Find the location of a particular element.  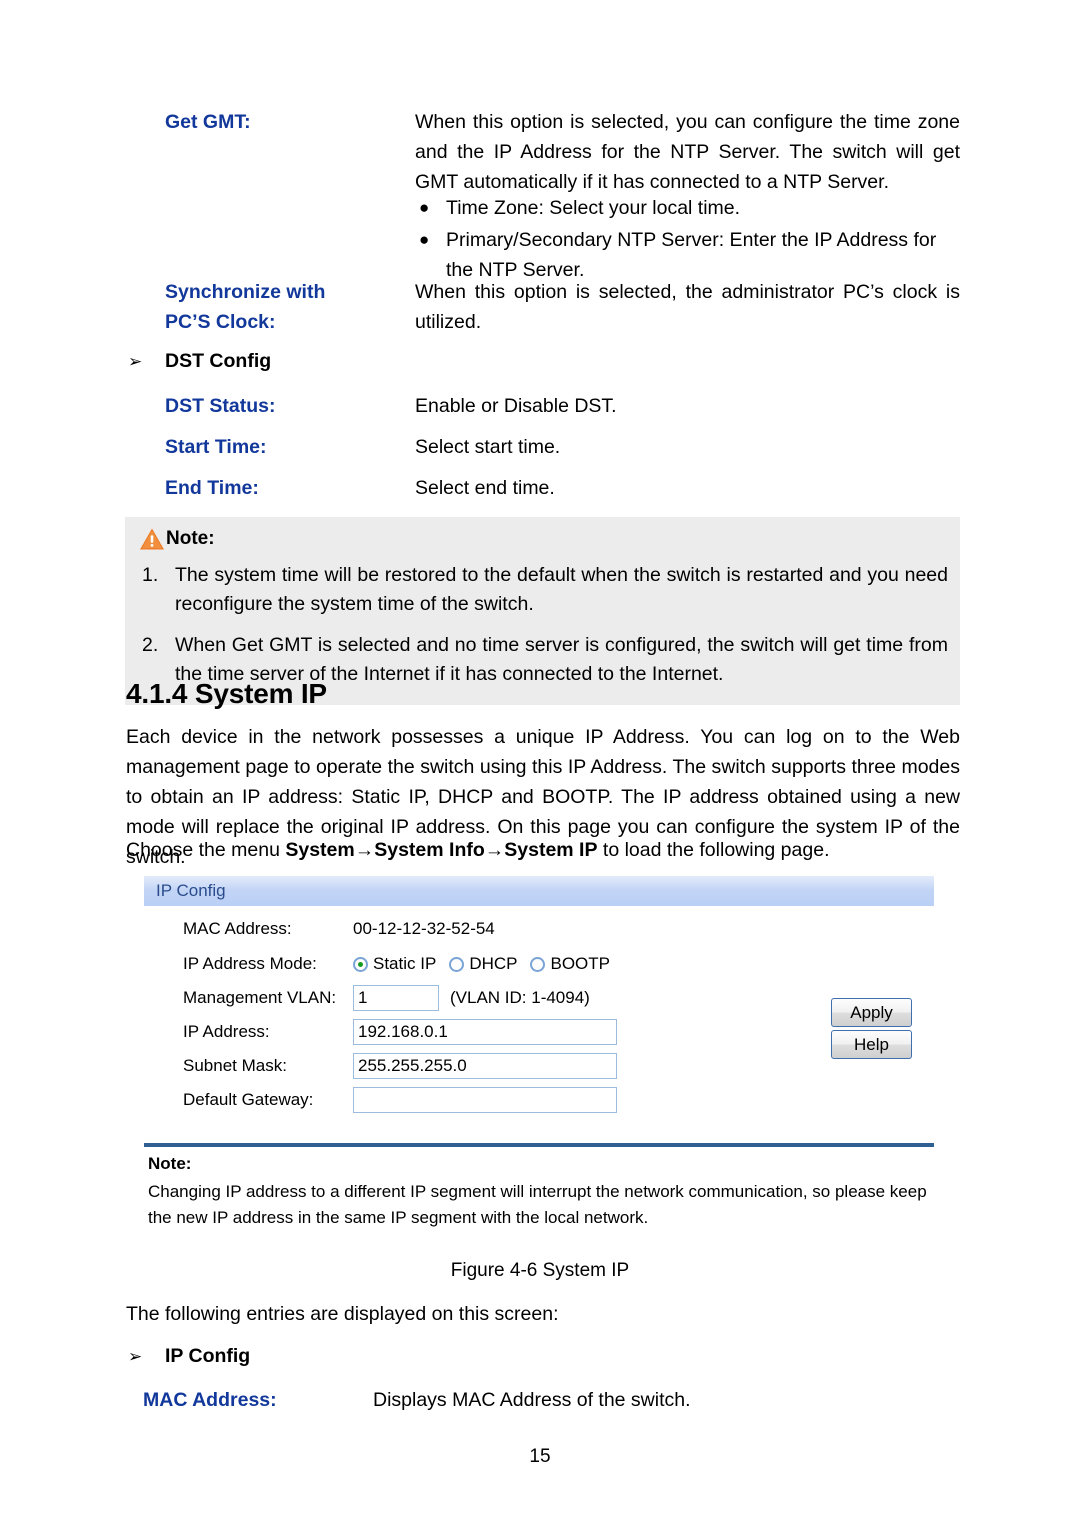

default-gateway-input is located at coordinates (485, 1100).